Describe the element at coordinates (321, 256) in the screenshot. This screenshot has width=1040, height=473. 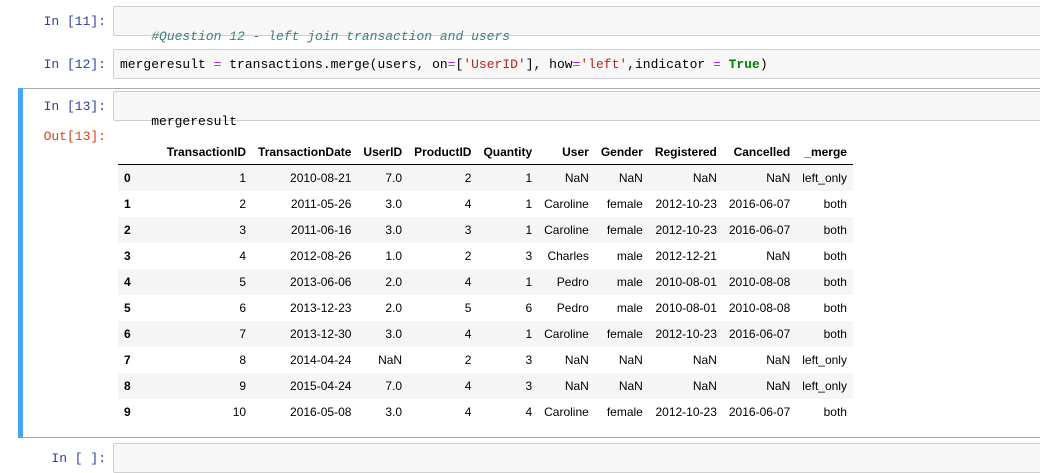
I see `table-cell: 2012-08-26` at that location.